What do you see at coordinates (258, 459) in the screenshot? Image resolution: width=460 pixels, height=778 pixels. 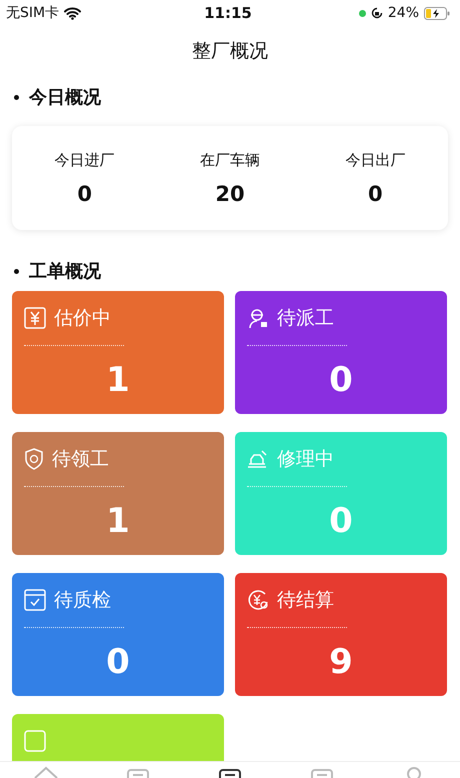 I see `car-repair-icon` at bounding box center [258, 459].